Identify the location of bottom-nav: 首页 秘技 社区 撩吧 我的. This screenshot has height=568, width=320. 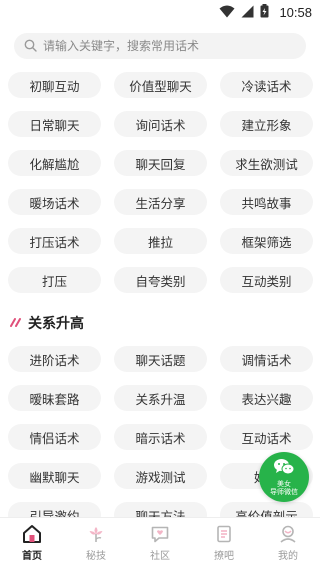
(160, 542).